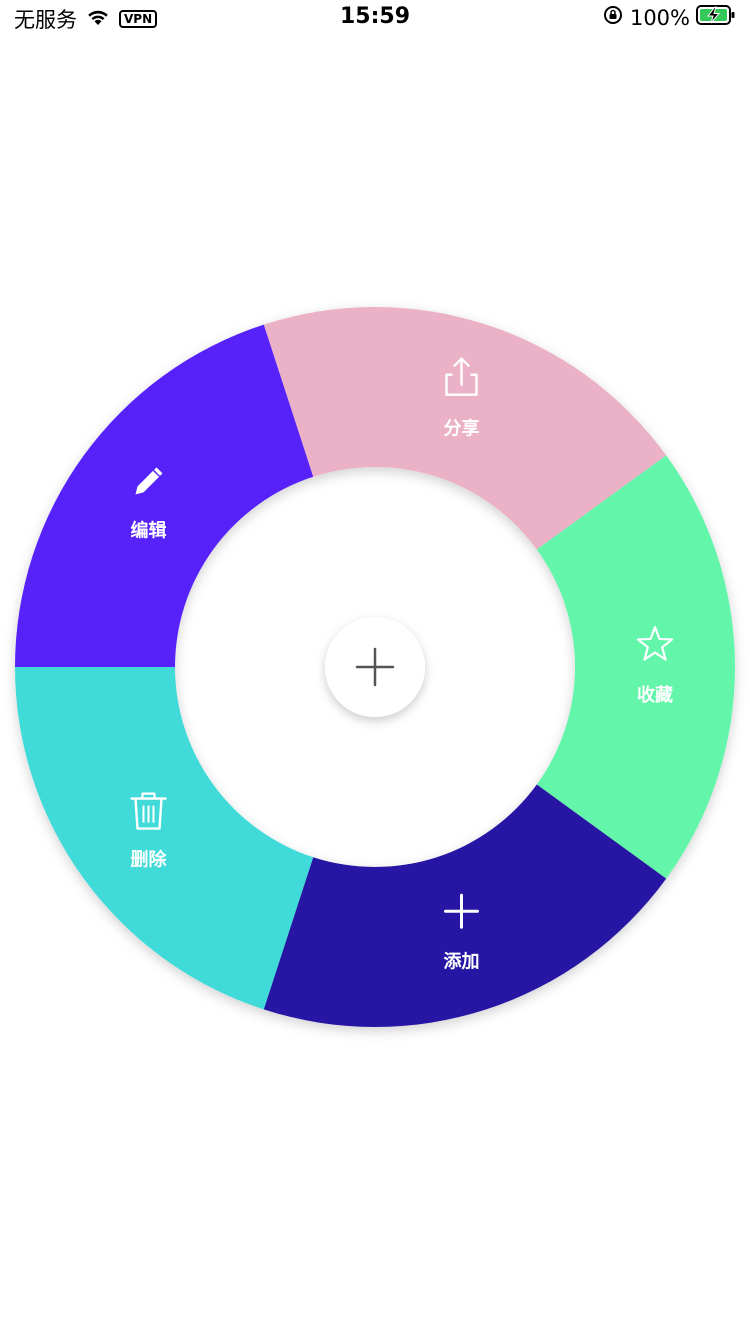 The width and height of the screenshot is (750, 1334). What do you see at coordinates (164, 495) in the screenshot?
I see `menu-segment-edit` at bounding box center [164, 495].